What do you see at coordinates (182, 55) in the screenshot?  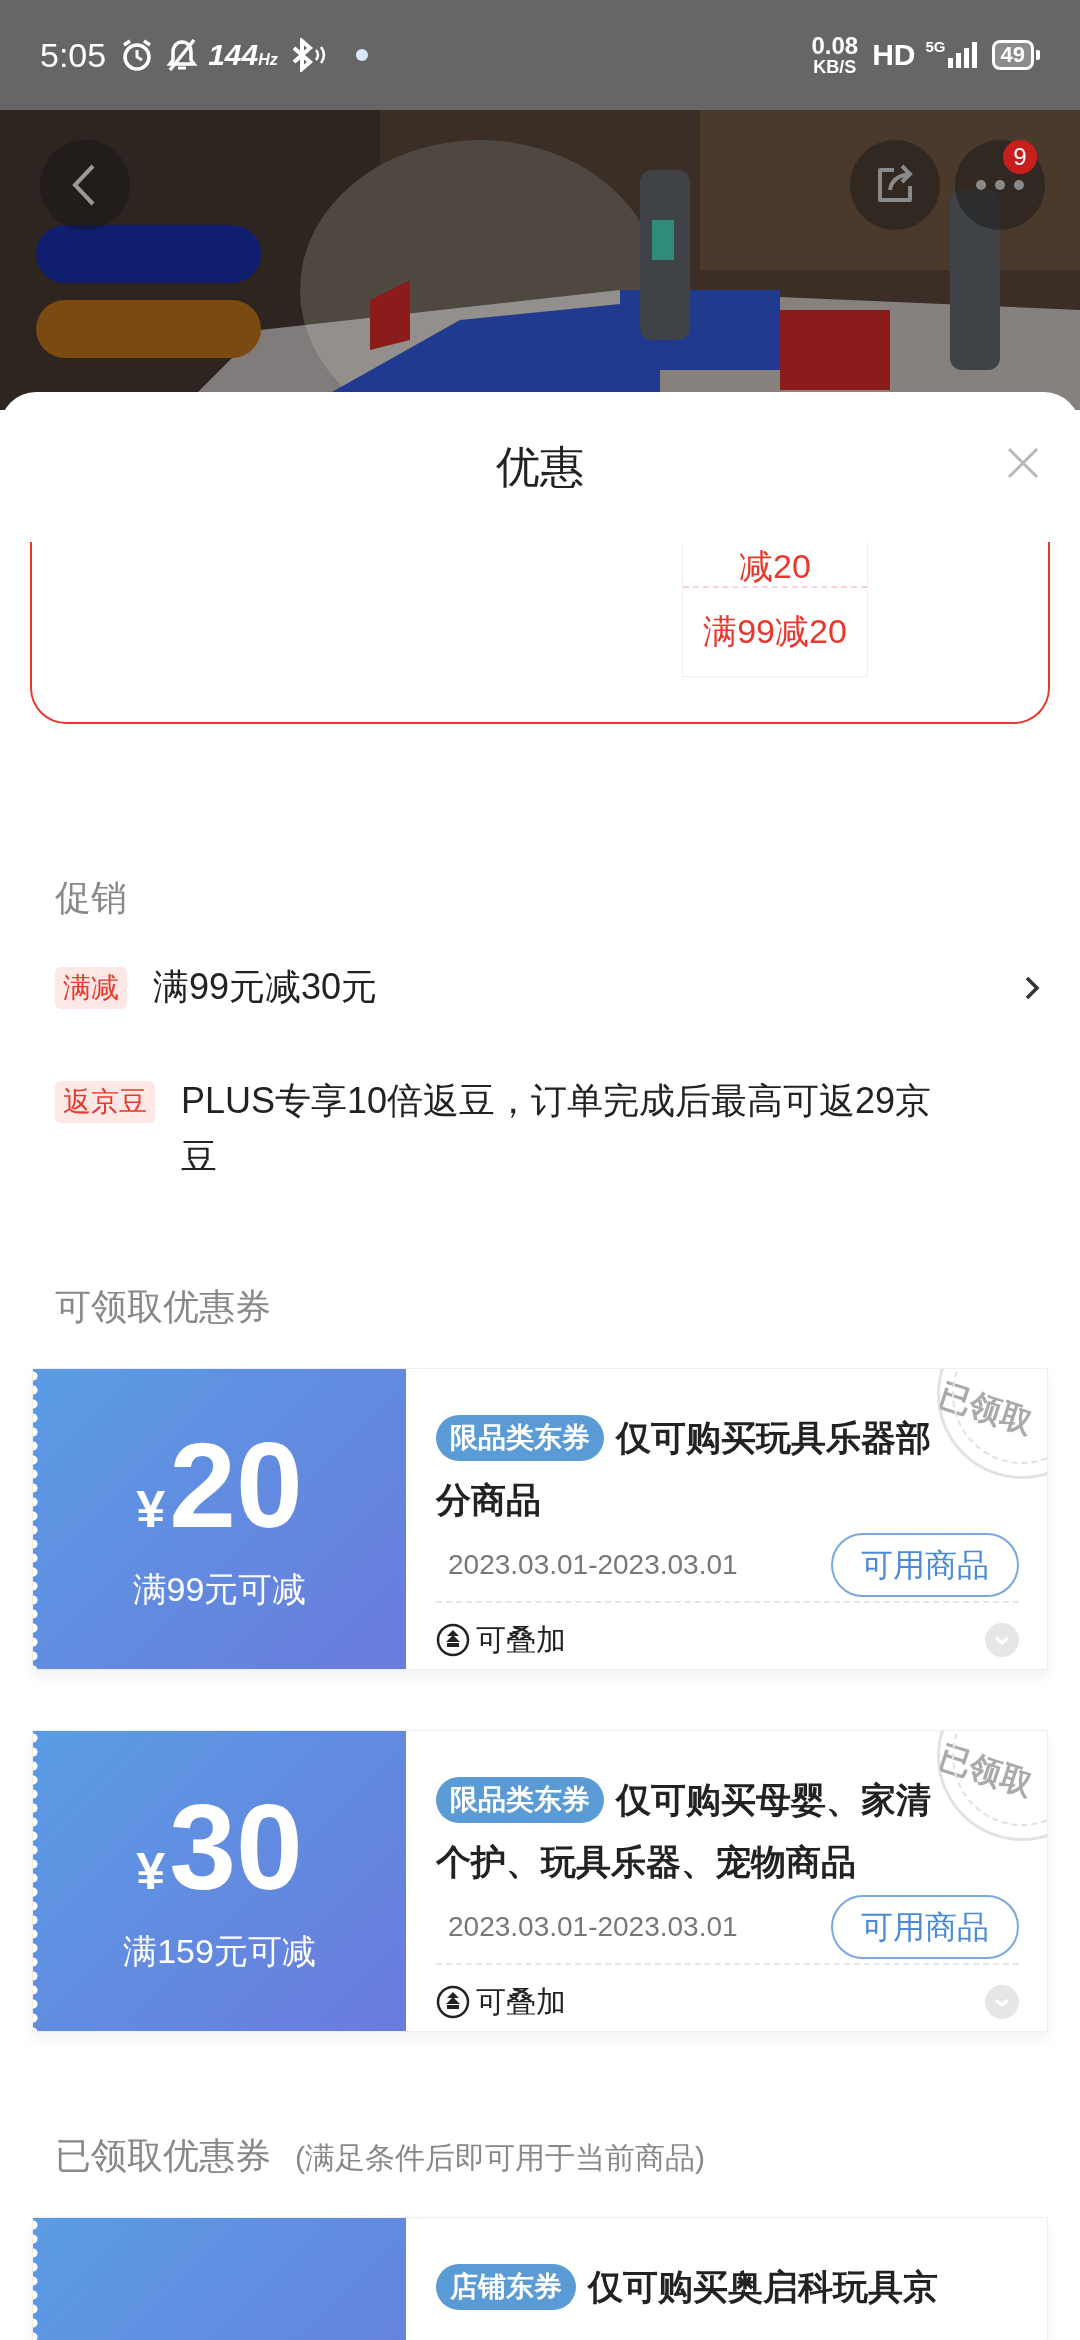 I see `muted-bell-icon` at bounding box center [182, 55].